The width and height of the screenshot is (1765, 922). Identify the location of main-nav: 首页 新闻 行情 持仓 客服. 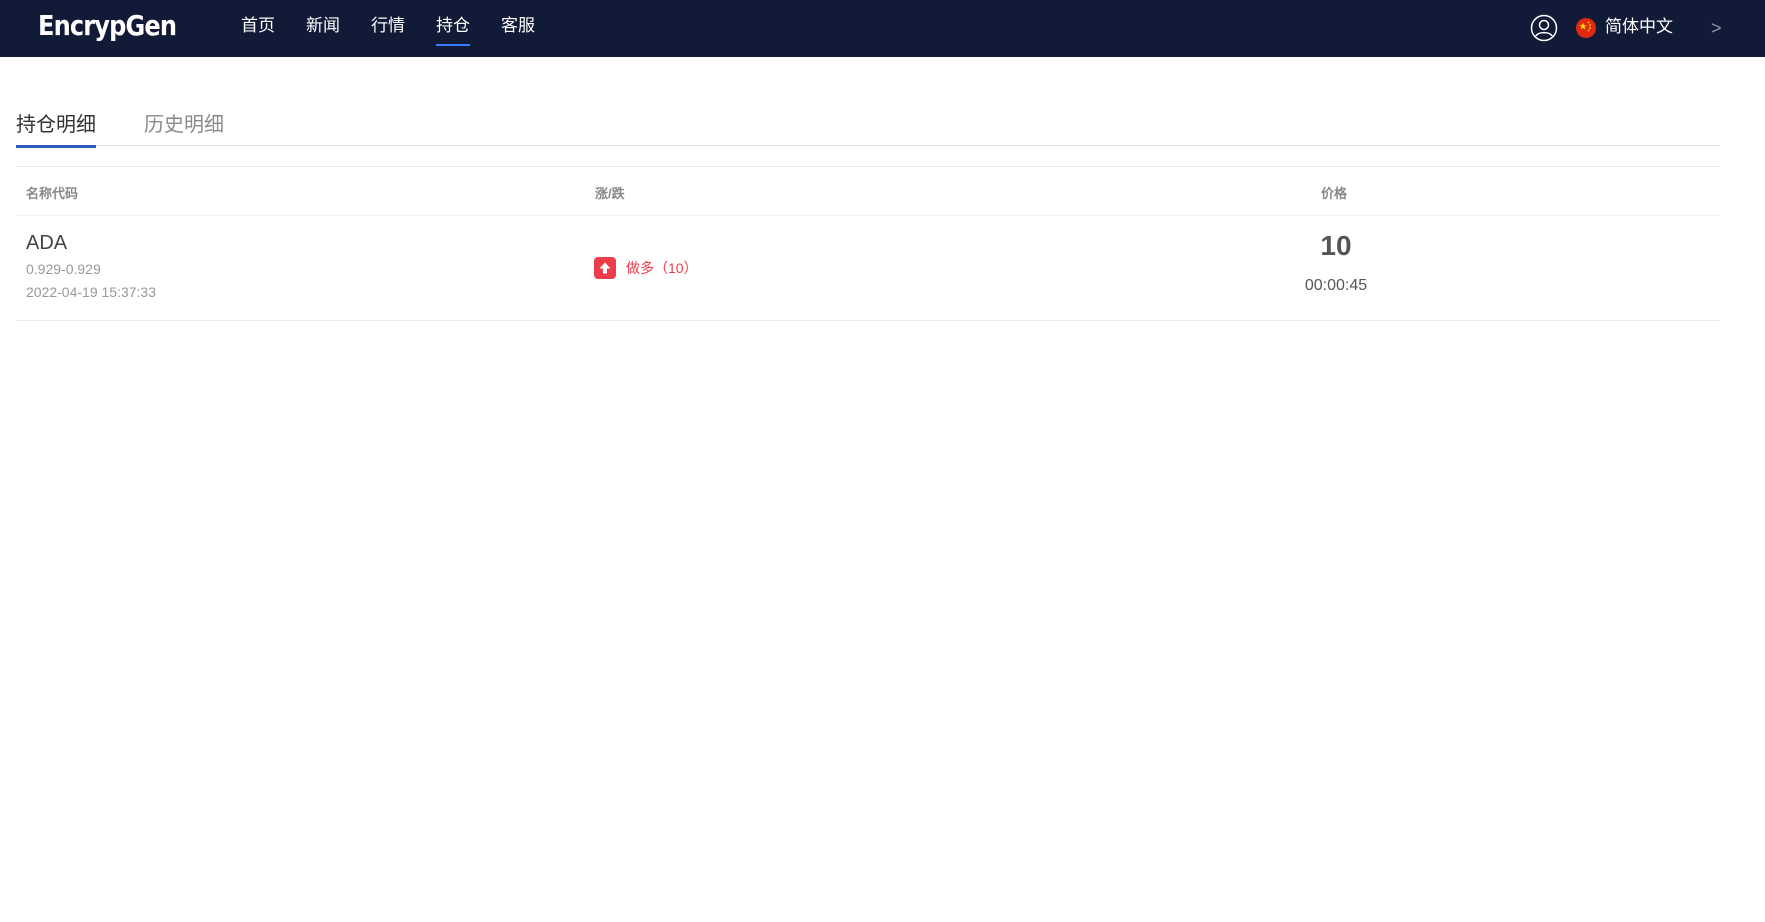
(403, 28).